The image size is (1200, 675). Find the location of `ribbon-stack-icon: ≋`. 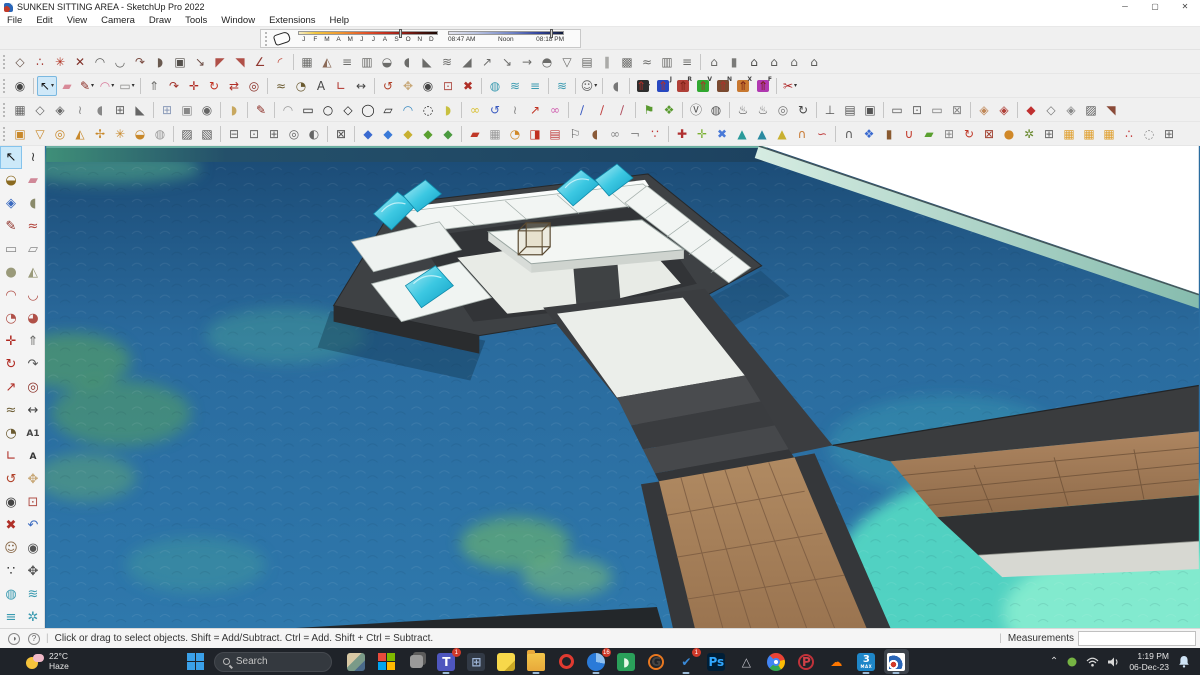

ribbon-stack-icon: ≋ is located at coordinates (447, 62).